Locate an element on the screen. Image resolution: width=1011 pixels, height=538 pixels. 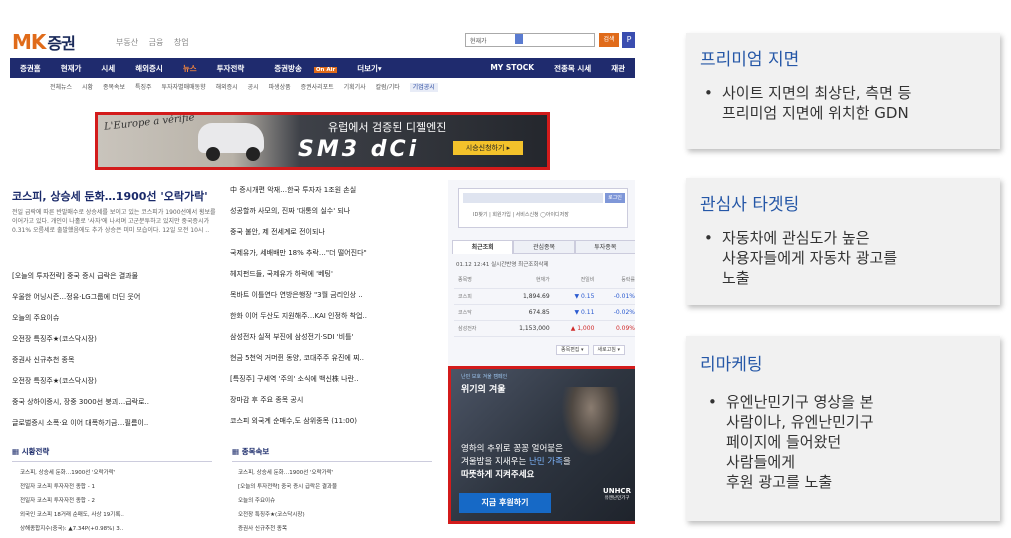
stock-name: 코스닥 is located at coordinates (475, 312).